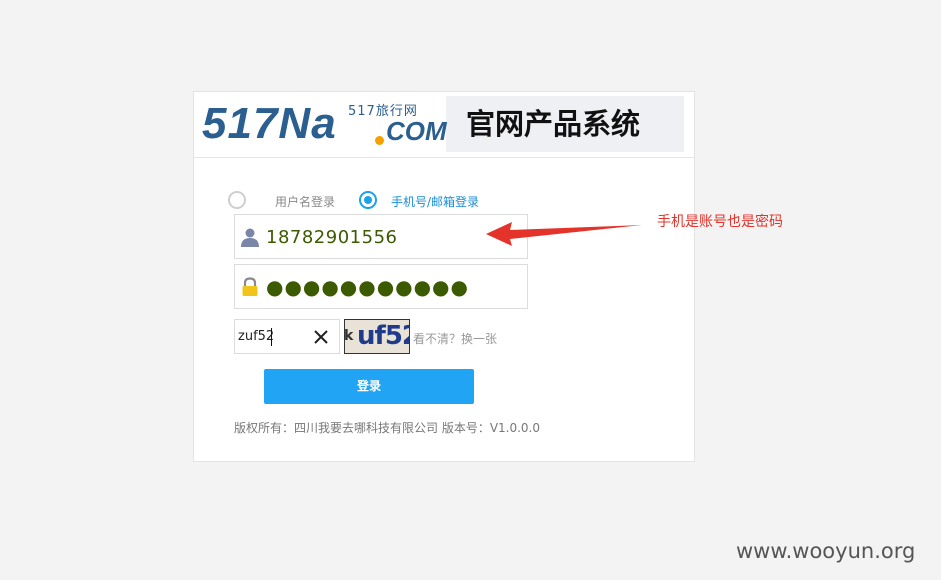  I want to click on logo-banner: 517Na 517旅行网 COM 官网产品系统, so click(441, 124).